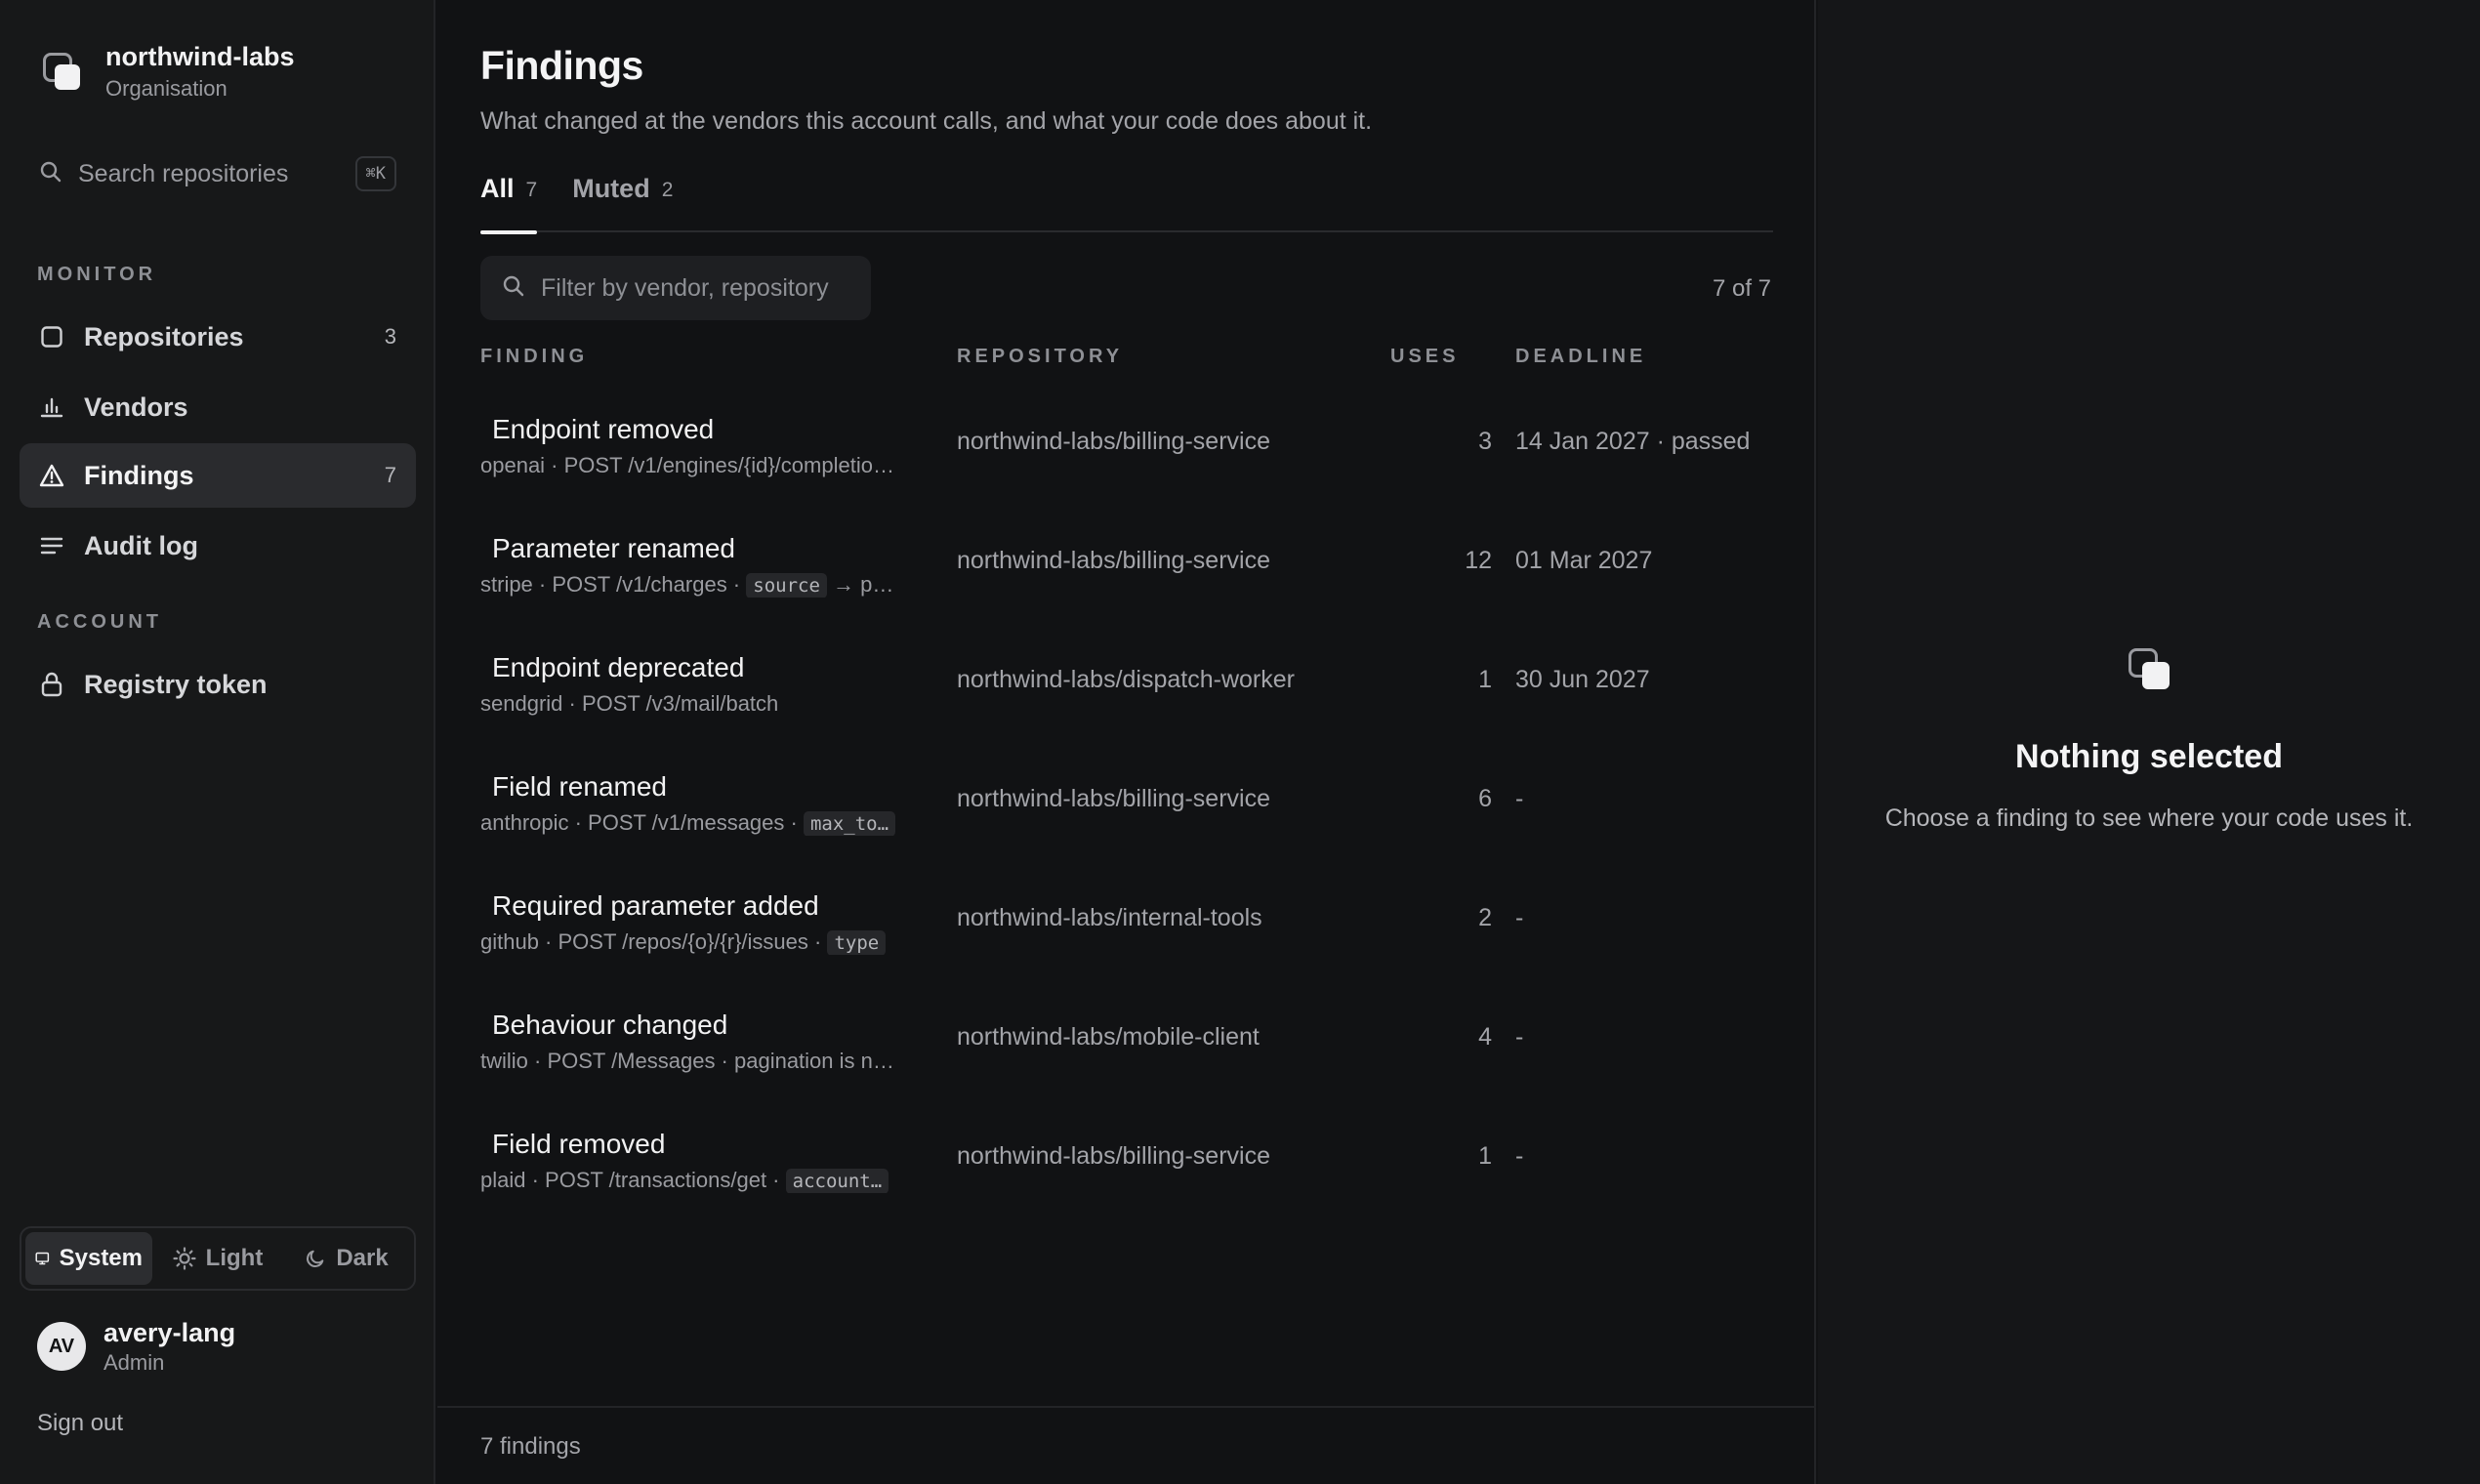  I want to click on sidebar-item-label: Vendors, so click(136, 407).